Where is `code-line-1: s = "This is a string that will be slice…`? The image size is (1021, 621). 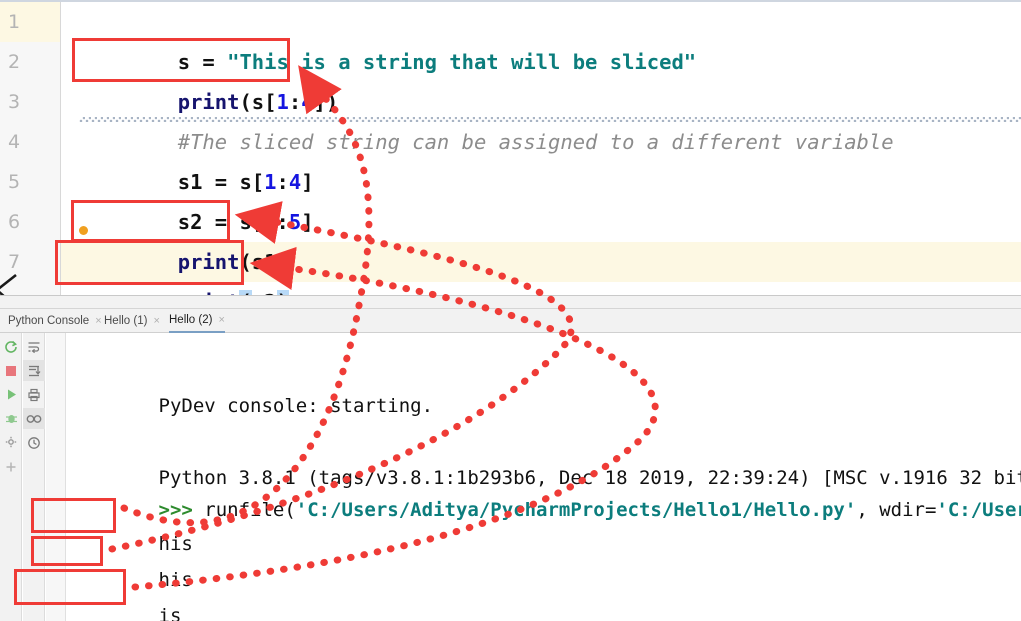 code-line-1: s = "This is a string that will be slice… is located at coordinates (541, 38).